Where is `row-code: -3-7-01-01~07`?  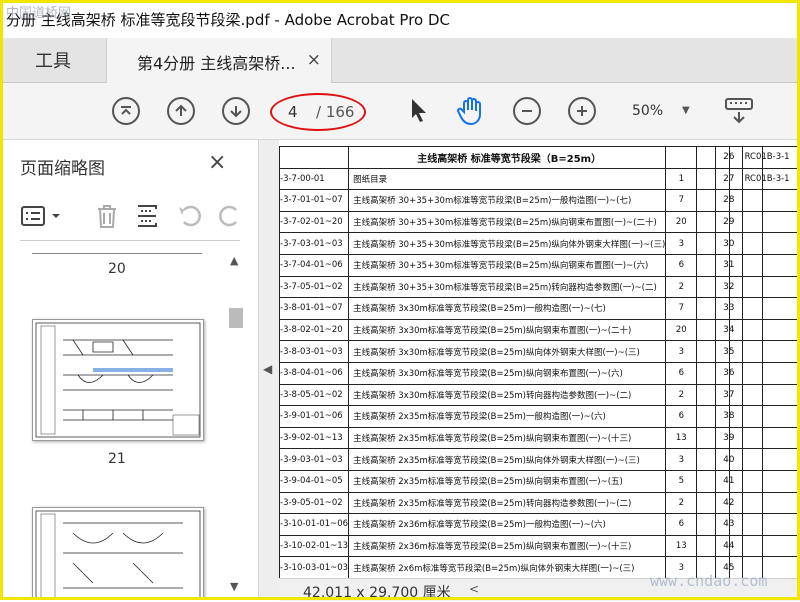 row-code: -3-7-01-01~07 is located at coordinates (314, 200).